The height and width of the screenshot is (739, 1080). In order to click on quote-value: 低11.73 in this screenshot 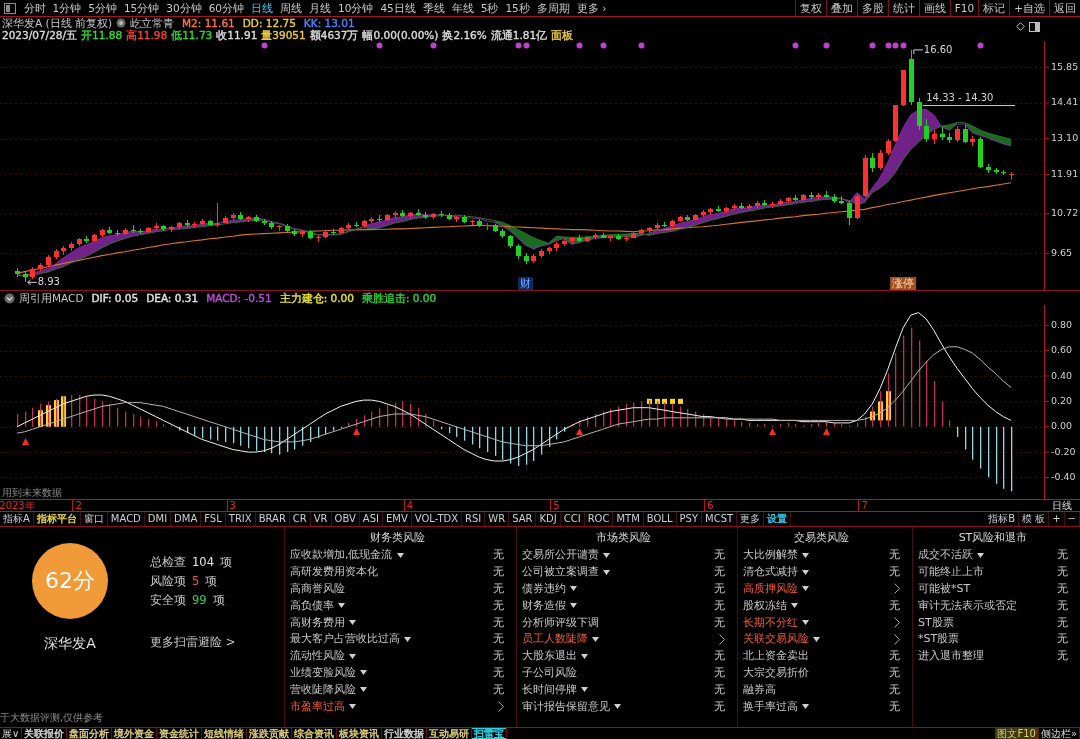, I will do `click(192, 35)`.